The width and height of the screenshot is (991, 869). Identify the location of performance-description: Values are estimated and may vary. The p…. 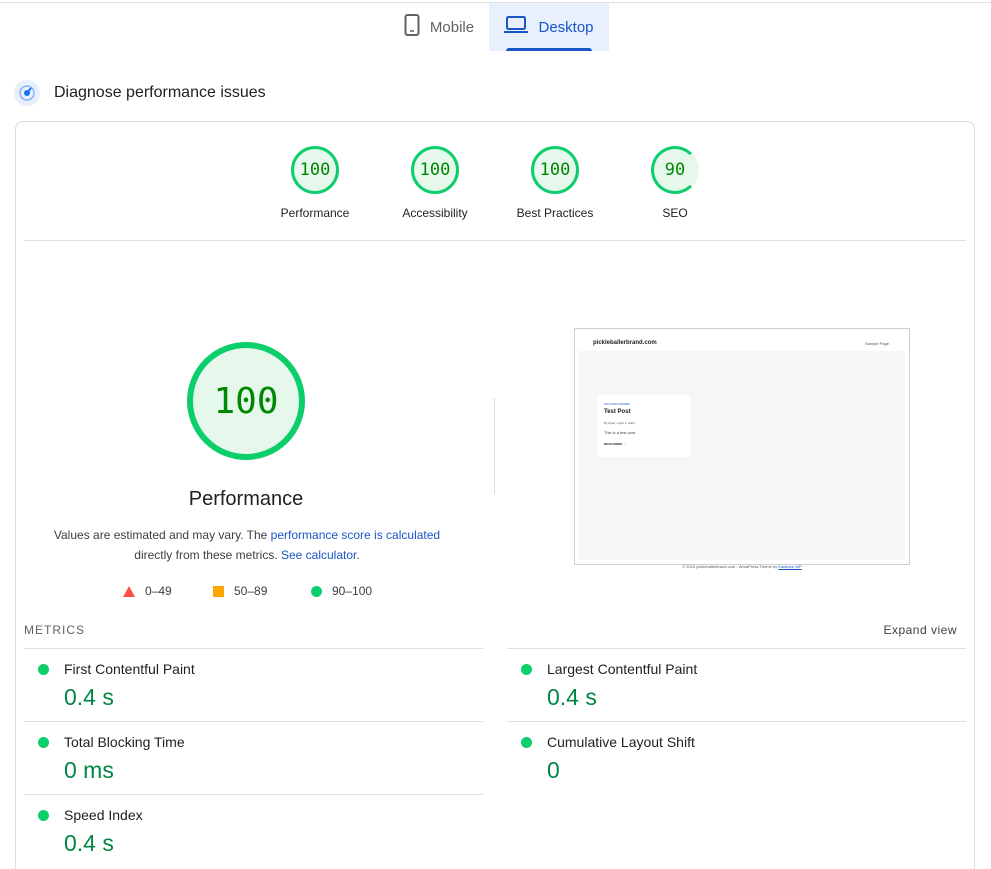
(247, 545).